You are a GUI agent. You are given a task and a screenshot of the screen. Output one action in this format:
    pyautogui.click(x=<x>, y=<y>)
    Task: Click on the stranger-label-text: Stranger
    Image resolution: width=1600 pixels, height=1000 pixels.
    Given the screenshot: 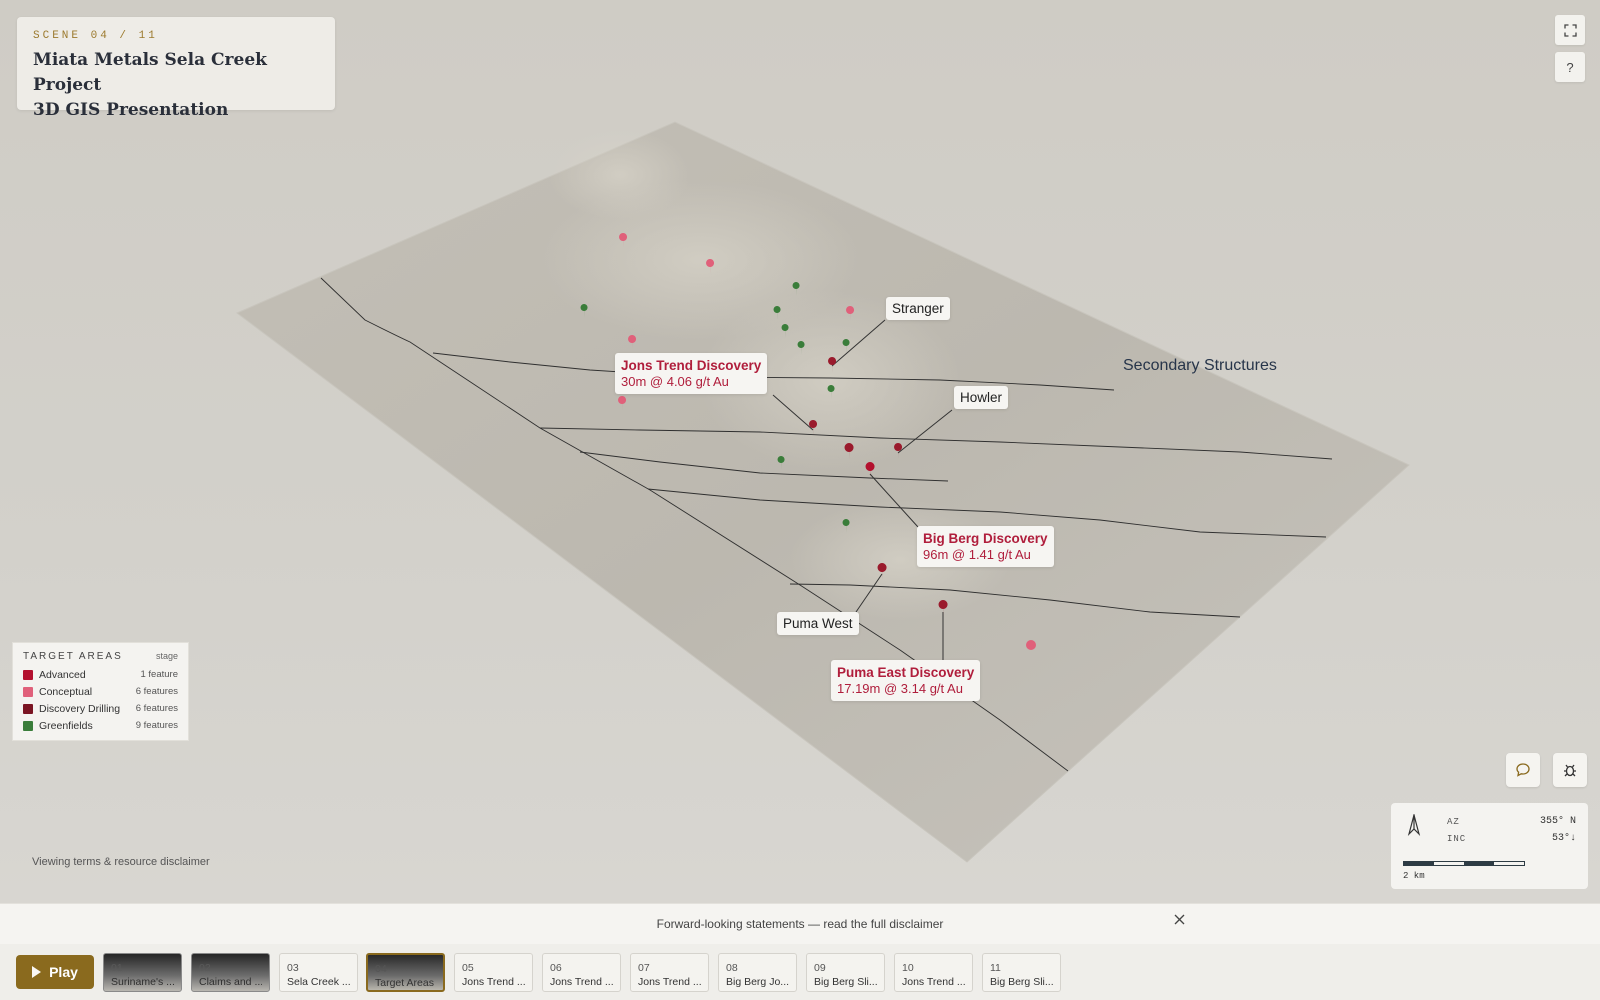 What is the action you would take?
    pyautogui.click(x=918, y=308)
    